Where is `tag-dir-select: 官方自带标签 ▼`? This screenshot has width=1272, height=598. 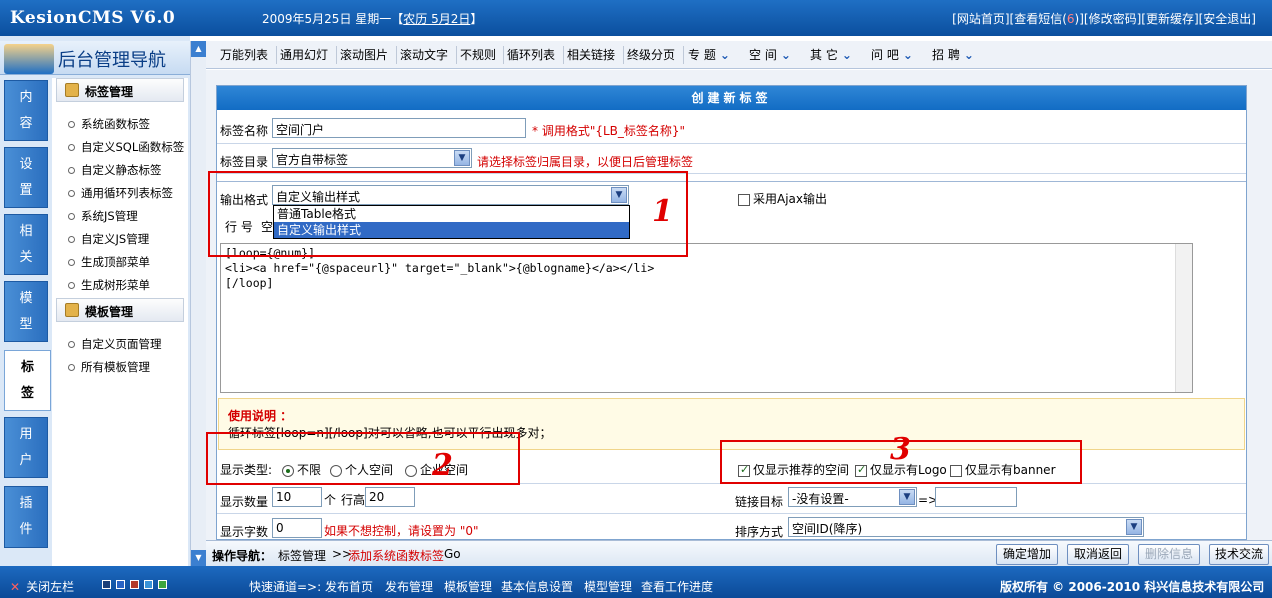
tag-dir-select: 官方自带标签 ▼ is located at coordinates (372, 158).